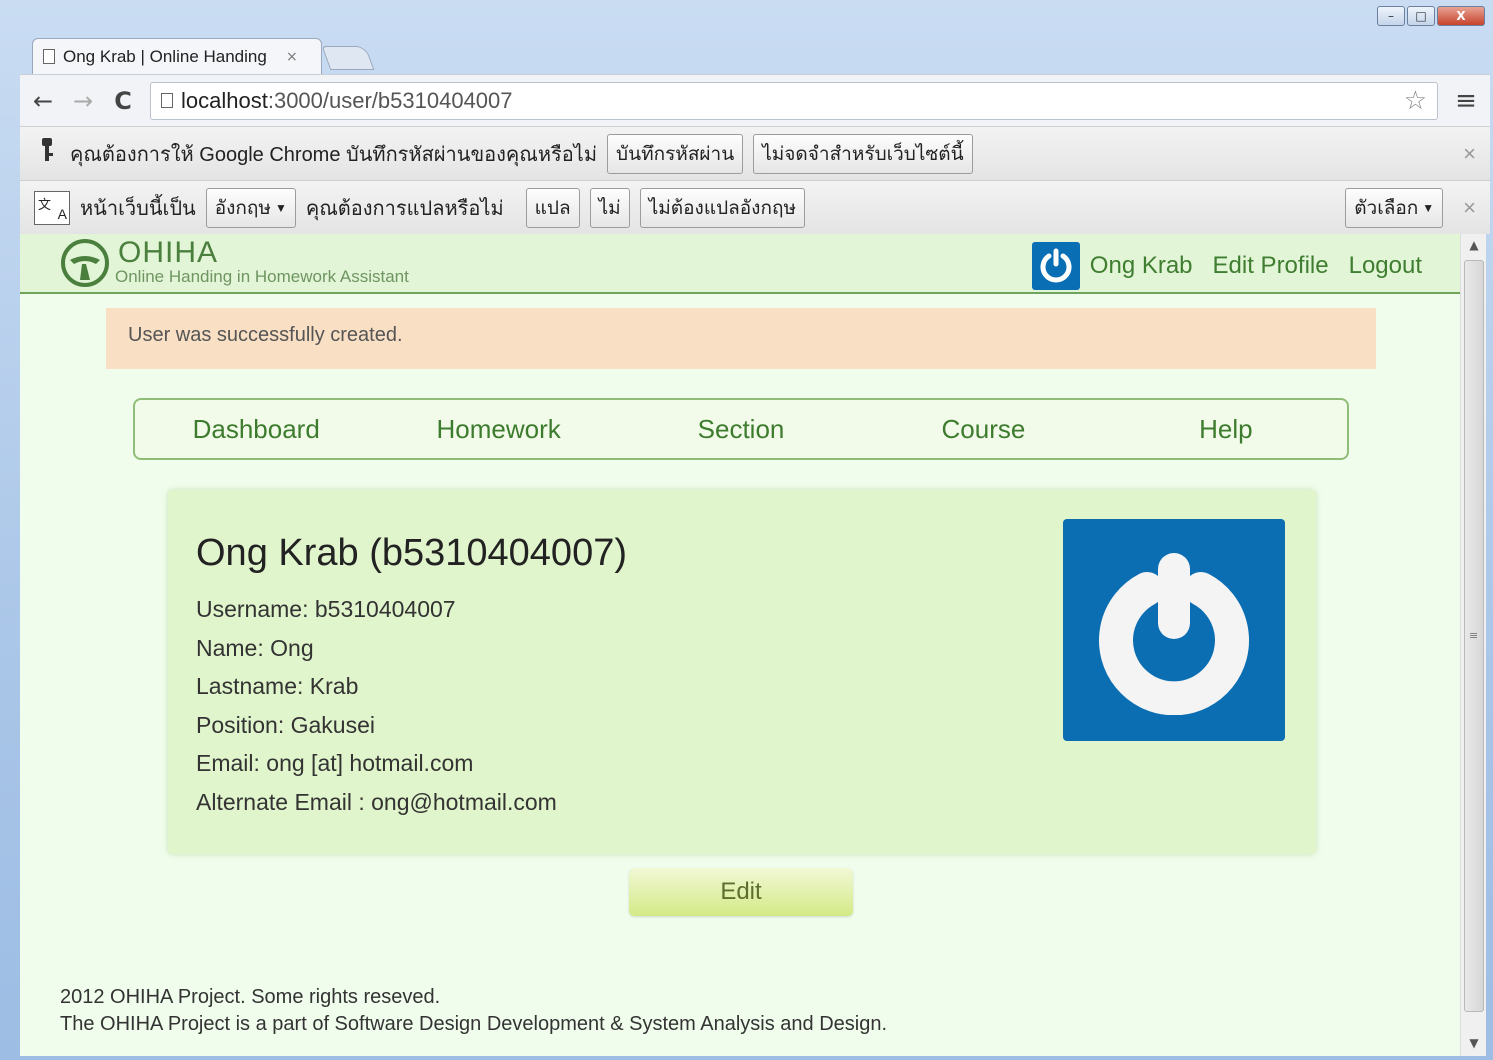  I want to click on logo-title: OHIHA, so click(168, 253).